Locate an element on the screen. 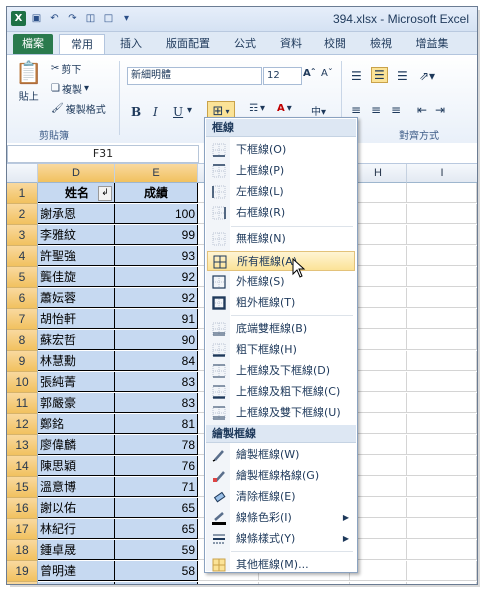 This screenshot has width=484, height=589. cell-score: 100 is located at coordinates (156, 214).